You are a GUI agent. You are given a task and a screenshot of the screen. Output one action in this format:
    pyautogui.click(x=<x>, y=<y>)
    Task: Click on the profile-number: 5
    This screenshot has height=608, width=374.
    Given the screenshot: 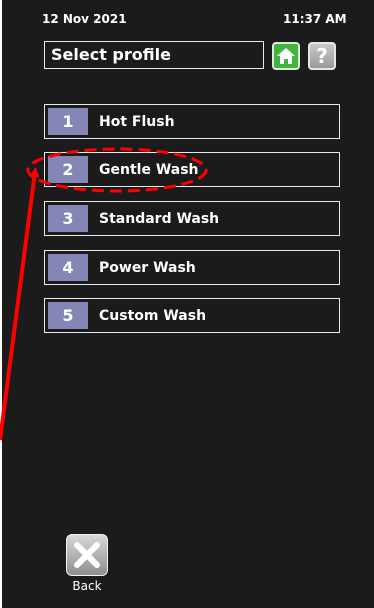 What is the action you would take?
    pyautogui.click(x=68, y=315)
    